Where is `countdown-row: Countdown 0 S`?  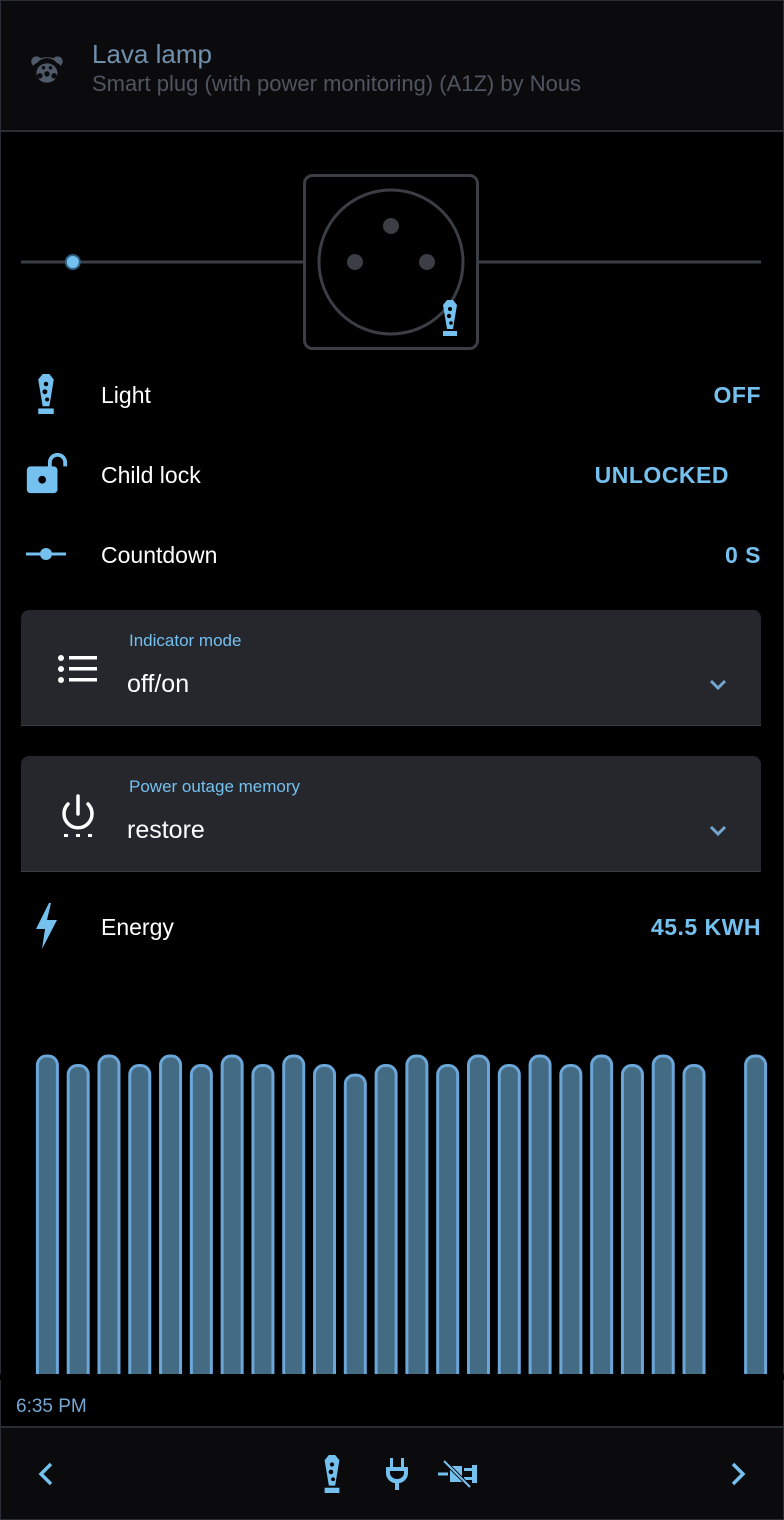 countdown-row: Countdown 0 S is located at coordinates (392, 554).